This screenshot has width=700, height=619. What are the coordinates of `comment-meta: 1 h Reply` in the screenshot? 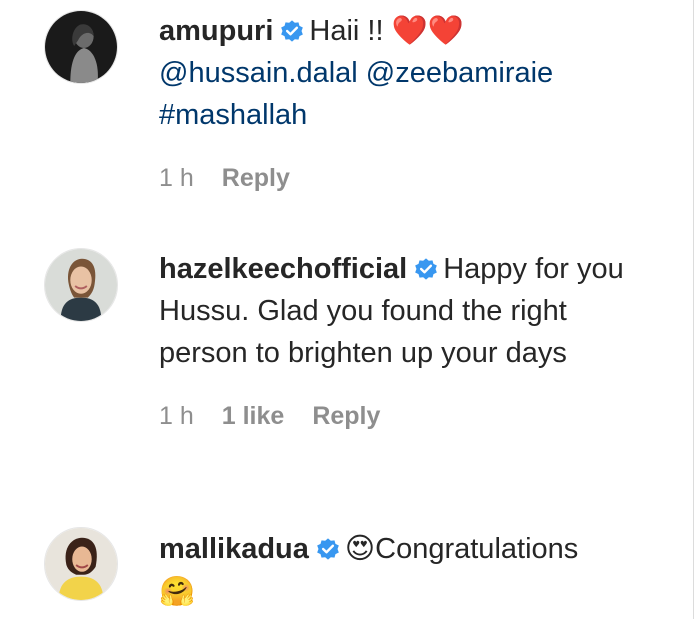 It's located at (409, 178).